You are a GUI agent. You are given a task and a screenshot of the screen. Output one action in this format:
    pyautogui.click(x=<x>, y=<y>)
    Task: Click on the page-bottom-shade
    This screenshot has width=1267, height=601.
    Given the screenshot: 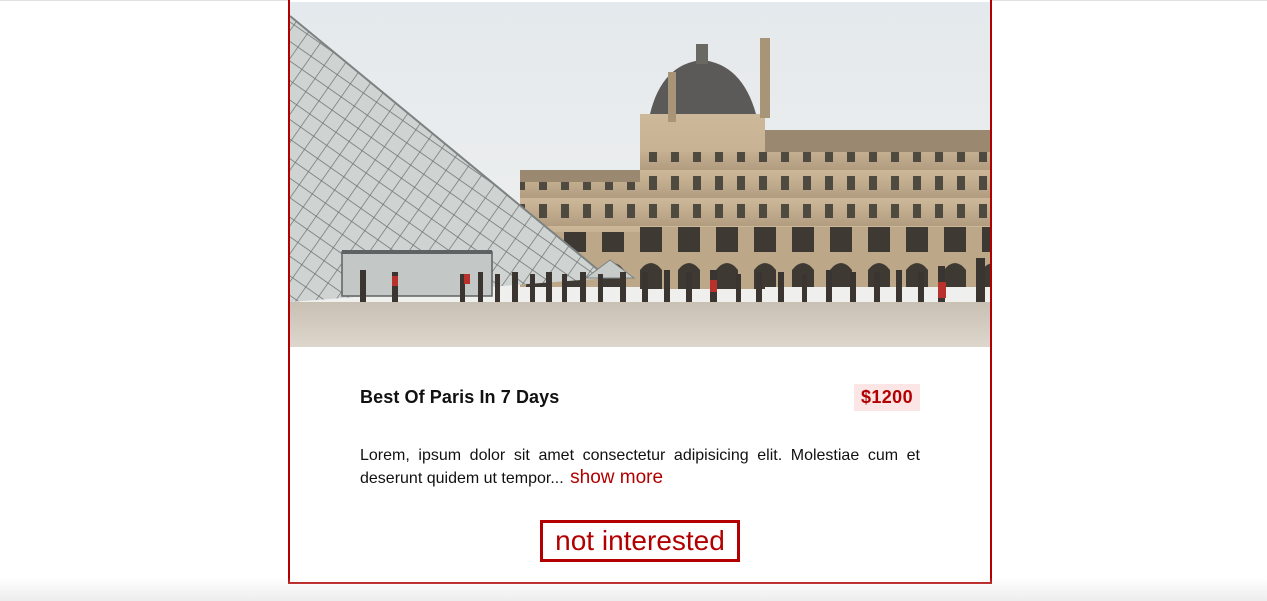 What is the action you would take?
    pyautogui.click(x=633, y=589)
    